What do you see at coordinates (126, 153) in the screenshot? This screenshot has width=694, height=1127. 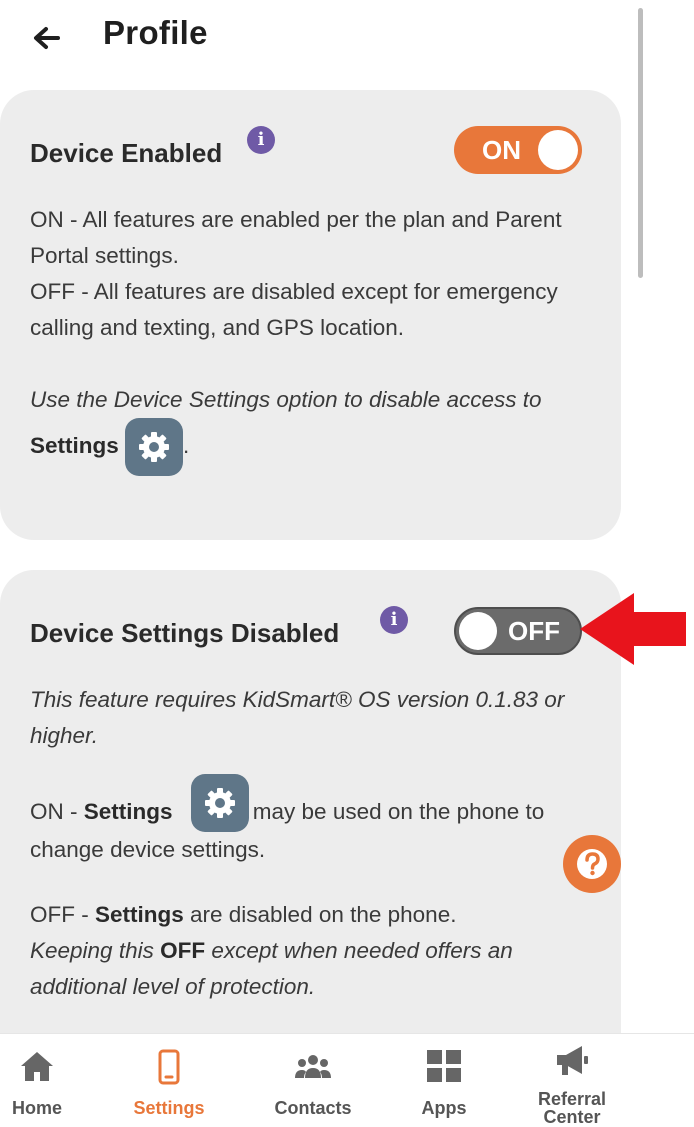 I see `device-enabled-title: Device Enabled` at bounding box center [126, 153].